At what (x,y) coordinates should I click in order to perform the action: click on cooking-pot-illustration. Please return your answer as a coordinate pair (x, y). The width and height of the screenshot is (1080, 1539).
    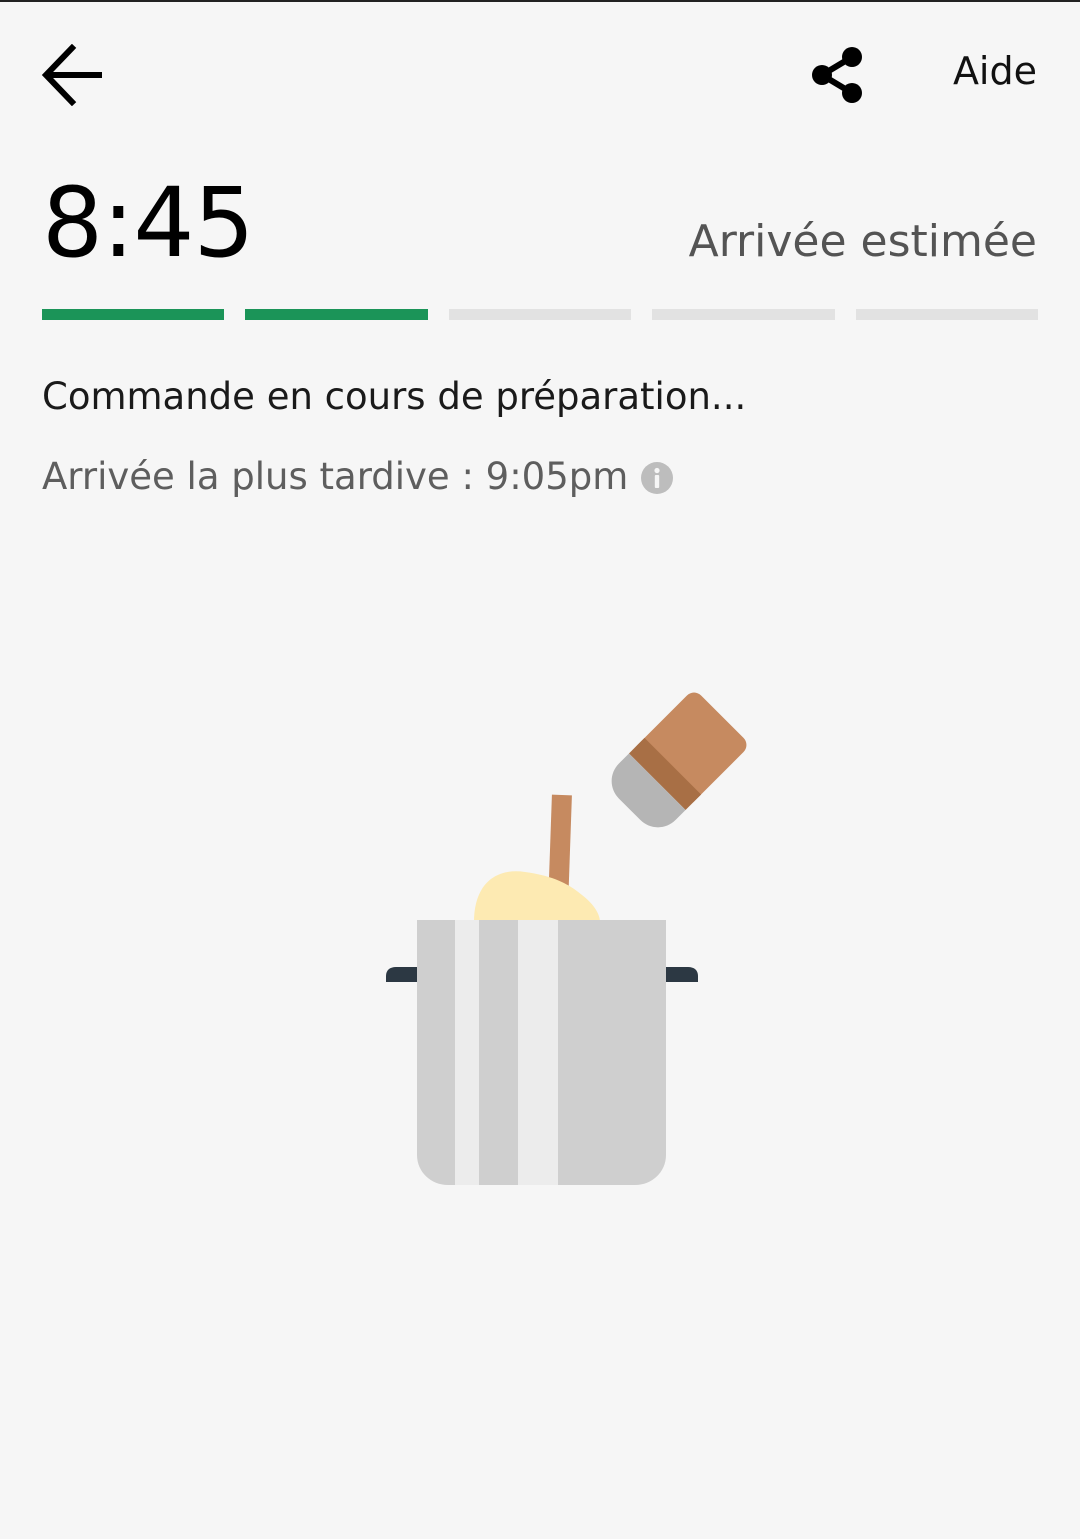
    Looking at the image, I should click on (570, 940).